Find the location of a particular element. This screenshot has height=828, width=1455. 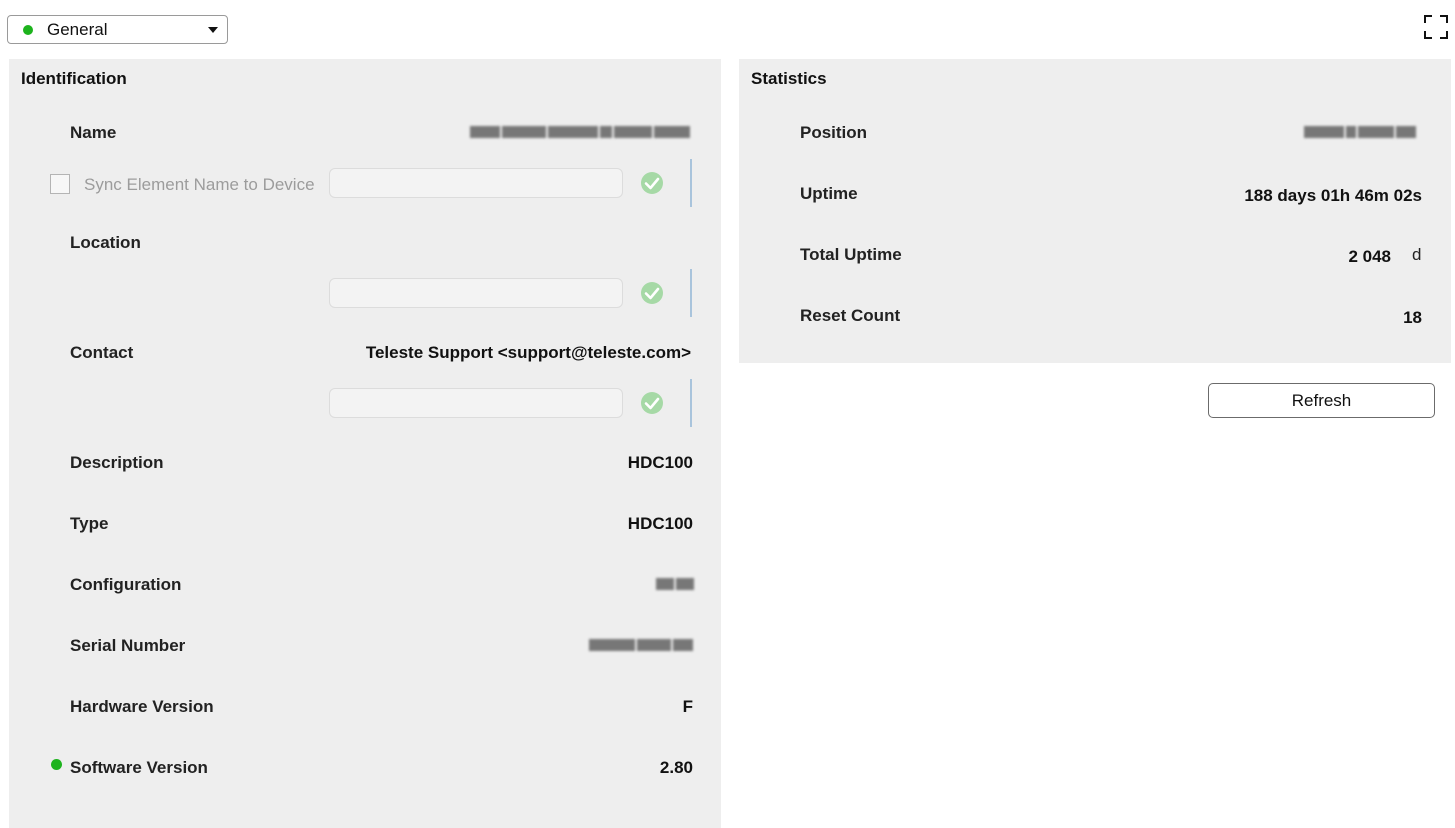

refresh-button: Refresh is located at coordinates (1321, 400).